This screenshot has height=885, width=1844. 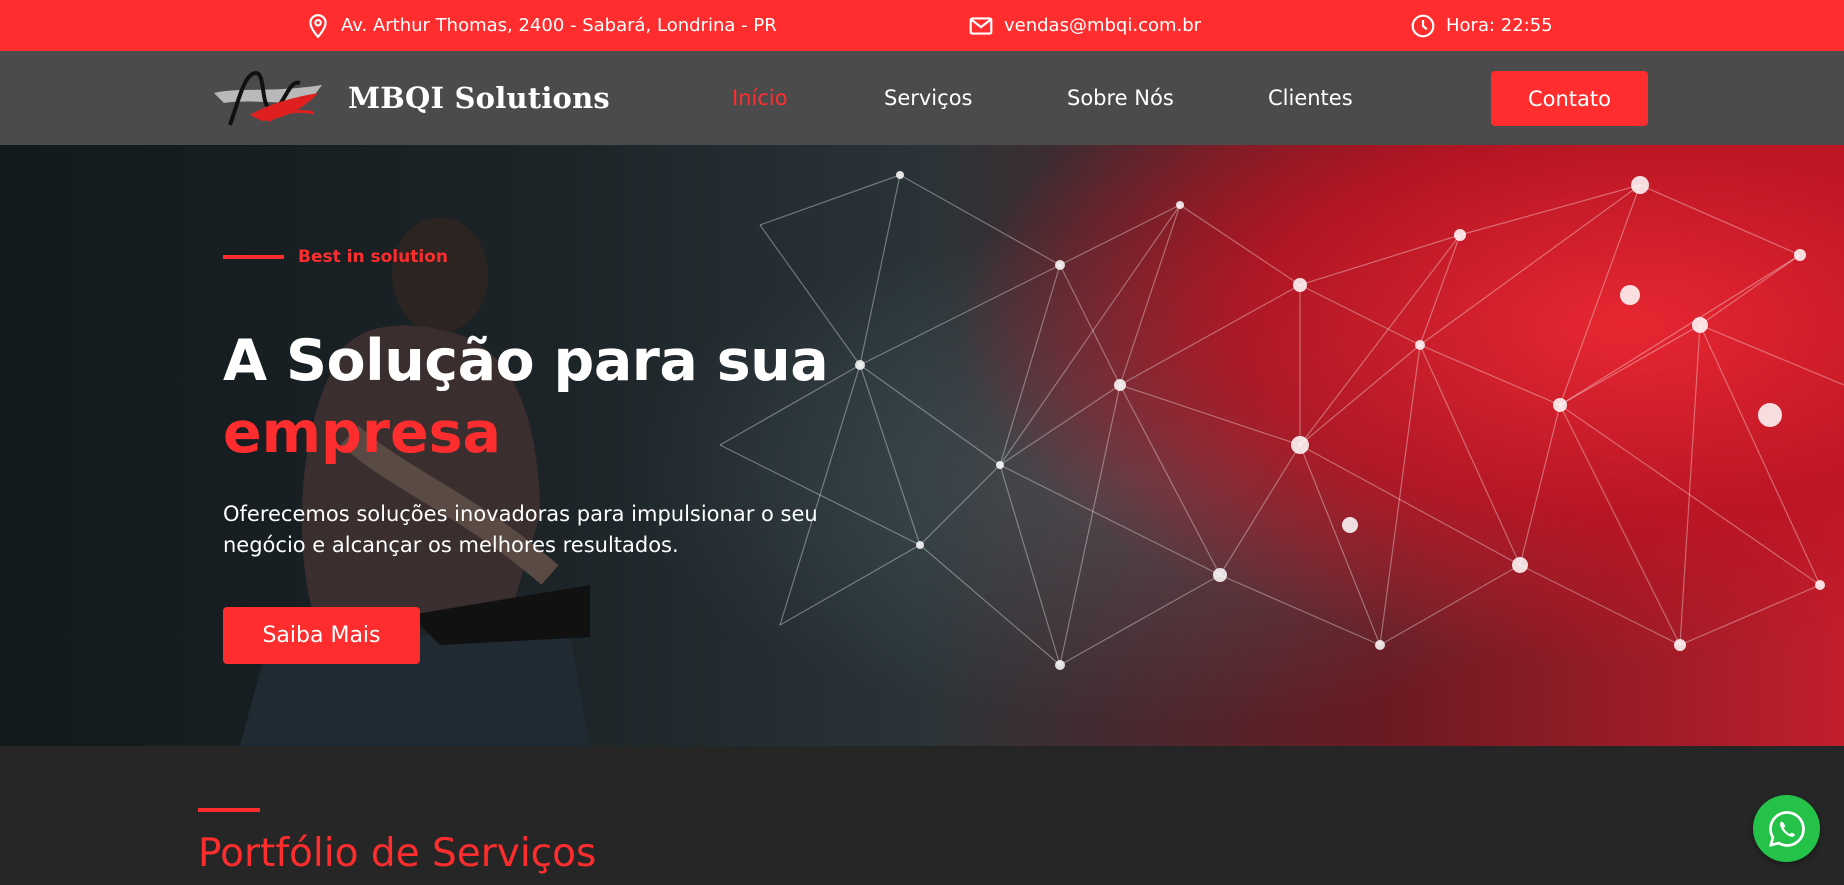 I want to click on saiba-mais-button: Saiba Mais, so click(x=321, y=635).